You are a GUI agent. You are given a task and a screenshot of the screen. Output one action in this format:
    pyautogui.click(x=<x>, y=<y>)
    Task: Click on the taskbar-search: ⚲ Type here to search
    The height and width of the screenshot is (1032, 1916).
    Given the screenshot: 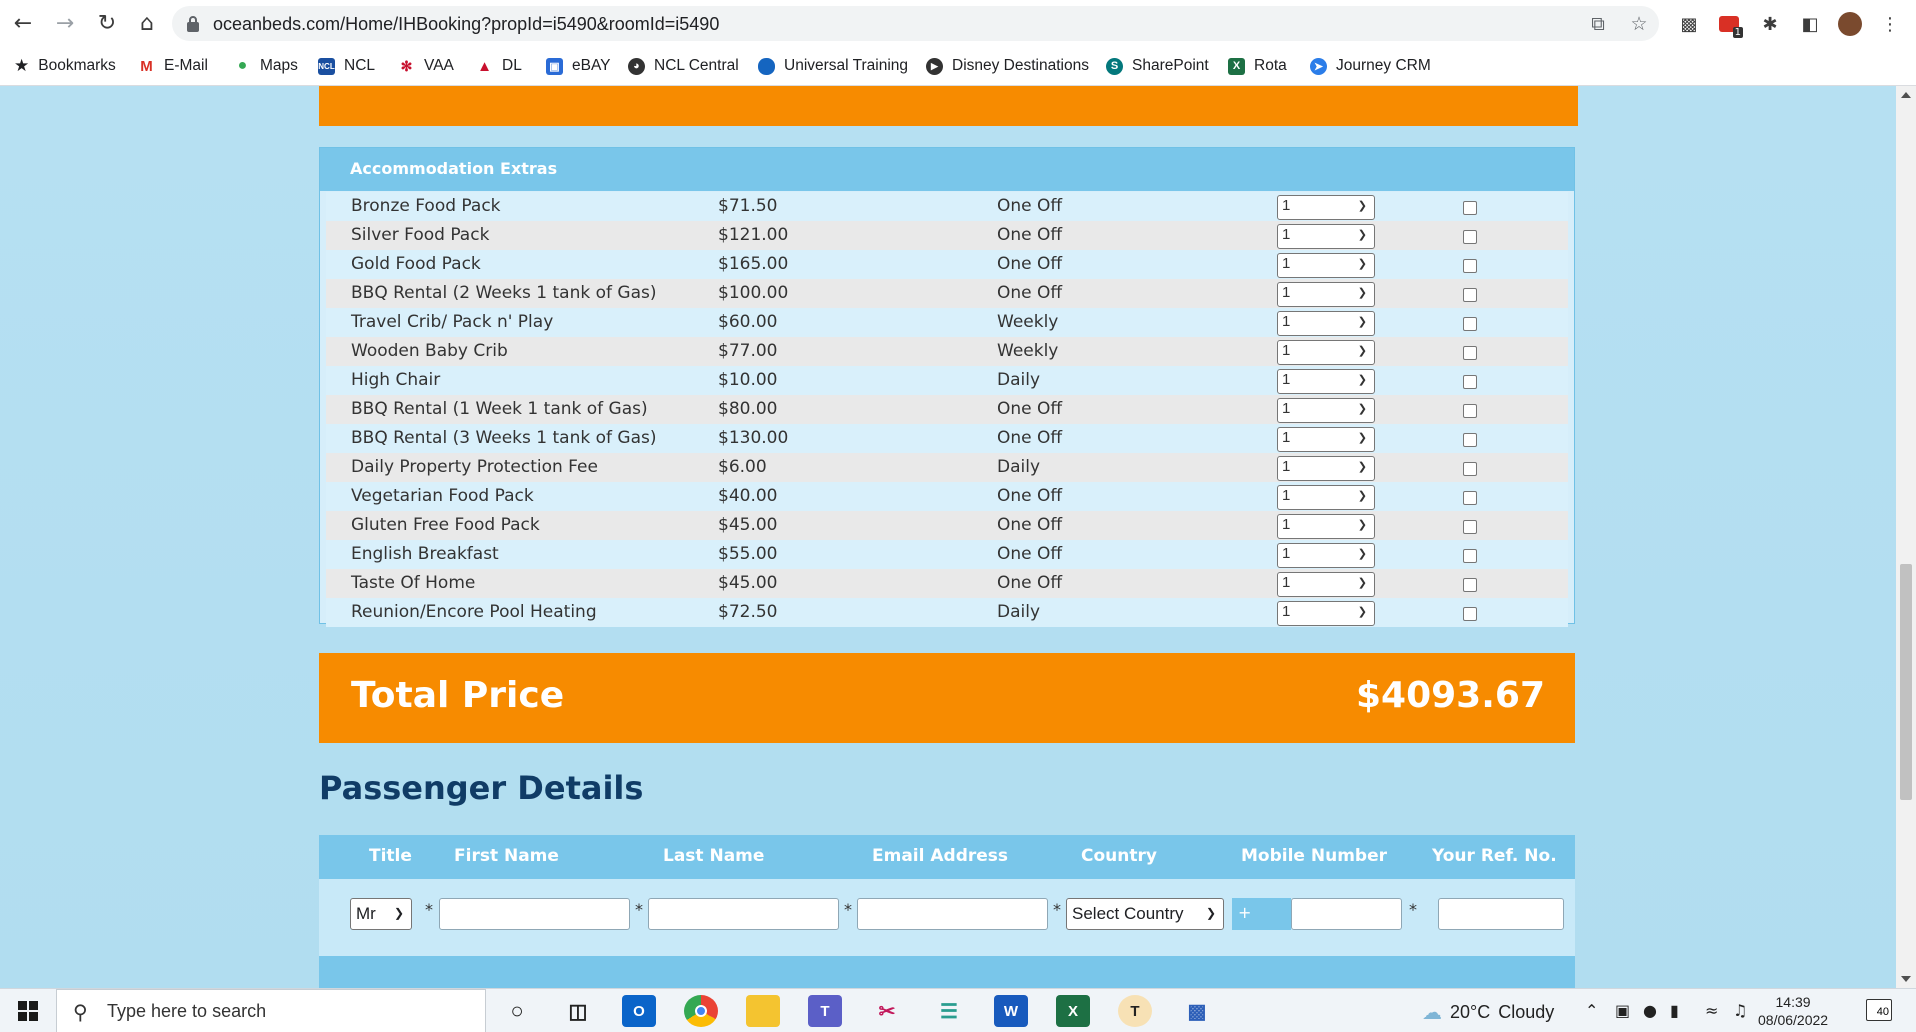 What is the action you would take?
    pyautogui.click(x=271, y=1010)
    